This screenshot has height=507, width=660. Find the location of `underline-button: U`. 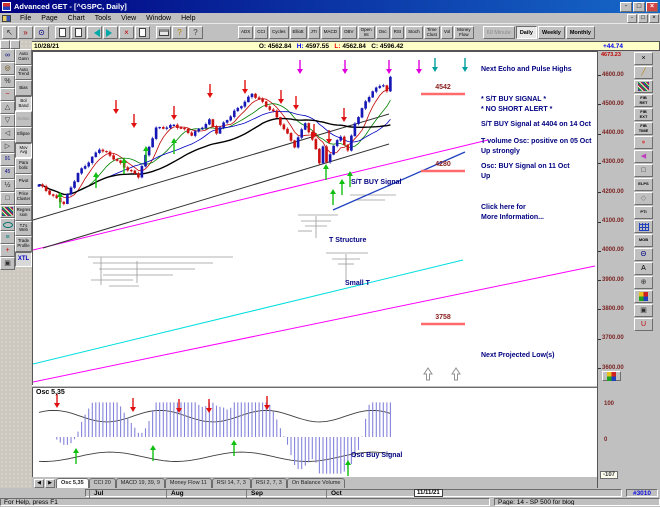

underline-button: U is located at coordinates (643, 324).